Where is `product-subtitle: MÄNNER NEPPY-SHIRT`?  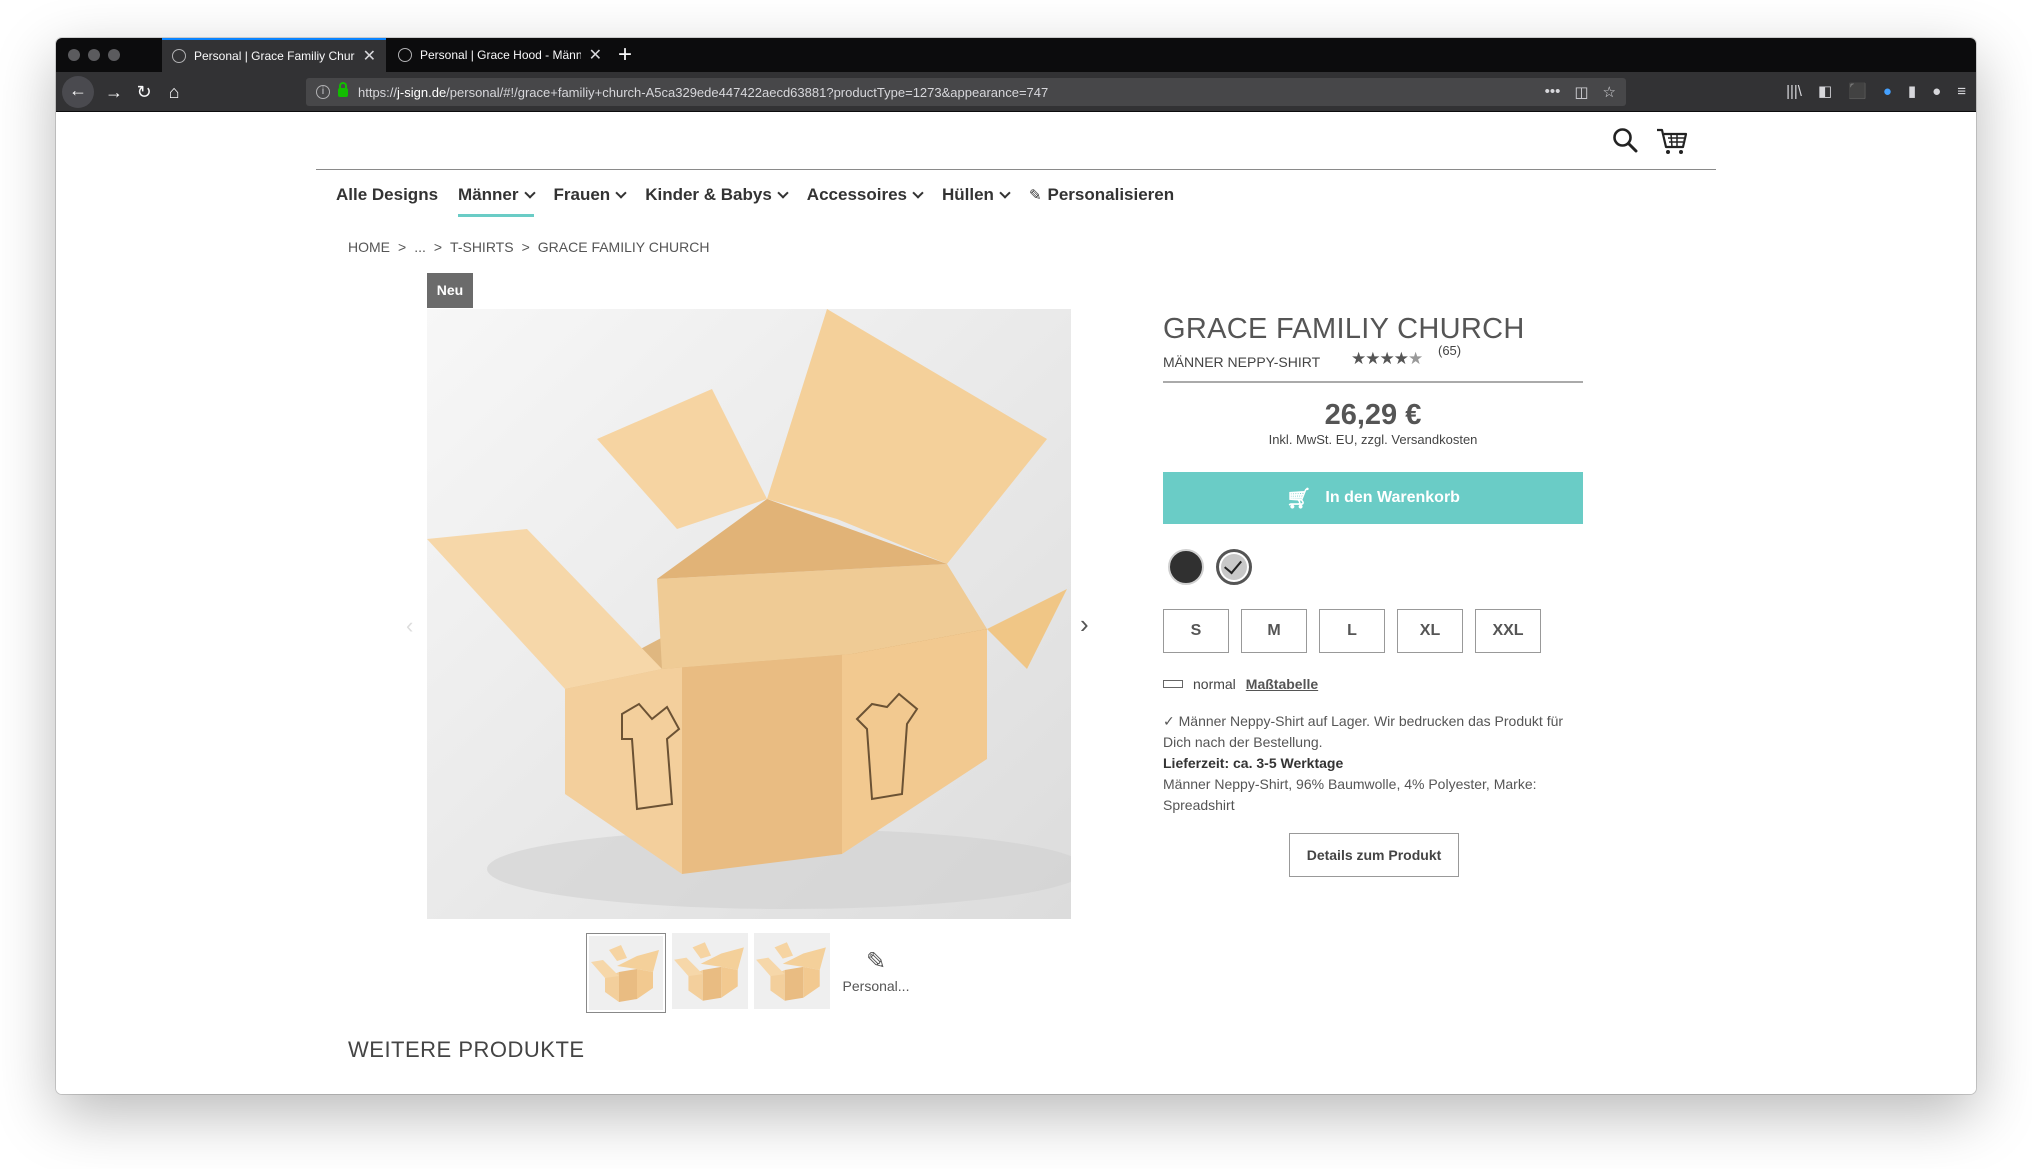 product-subtitle: MÄNNER NEPPY-SHIRT is located at coordinates (1242, 362).